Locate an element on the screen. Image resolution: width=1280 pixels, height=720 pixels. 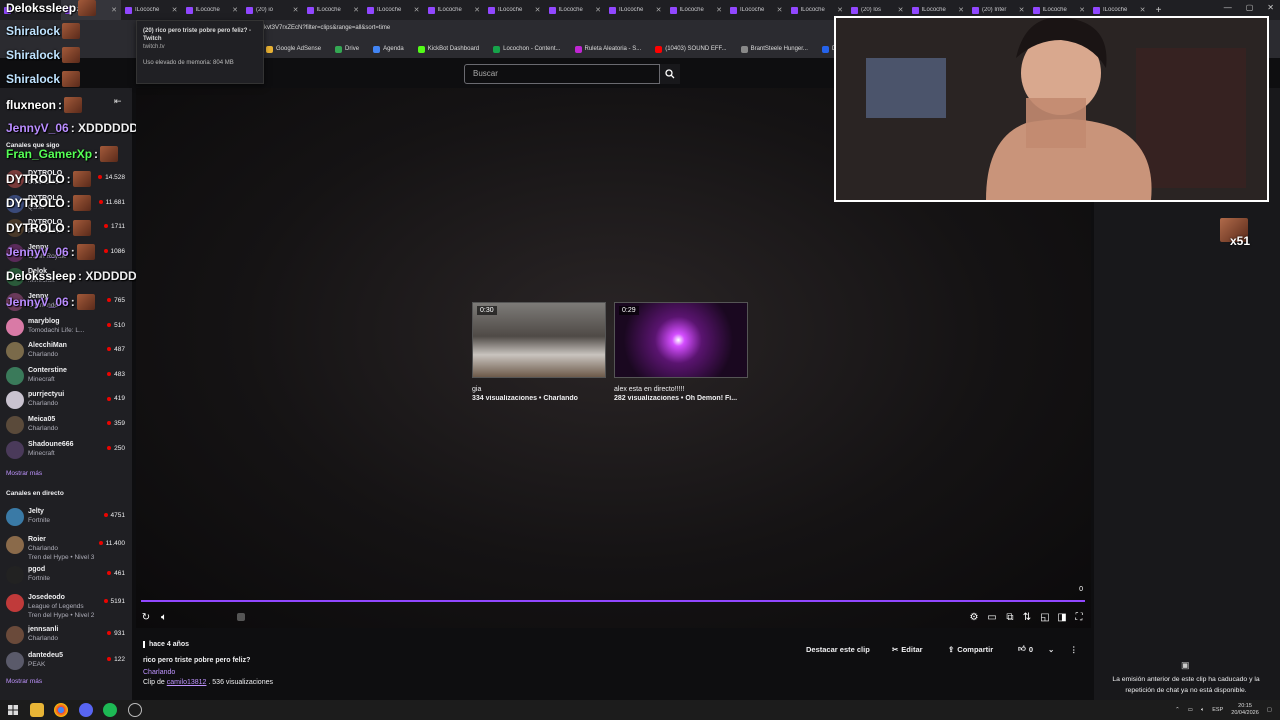
highlight-clip-button: Destacar este clip is located at coordinates (838, 649).